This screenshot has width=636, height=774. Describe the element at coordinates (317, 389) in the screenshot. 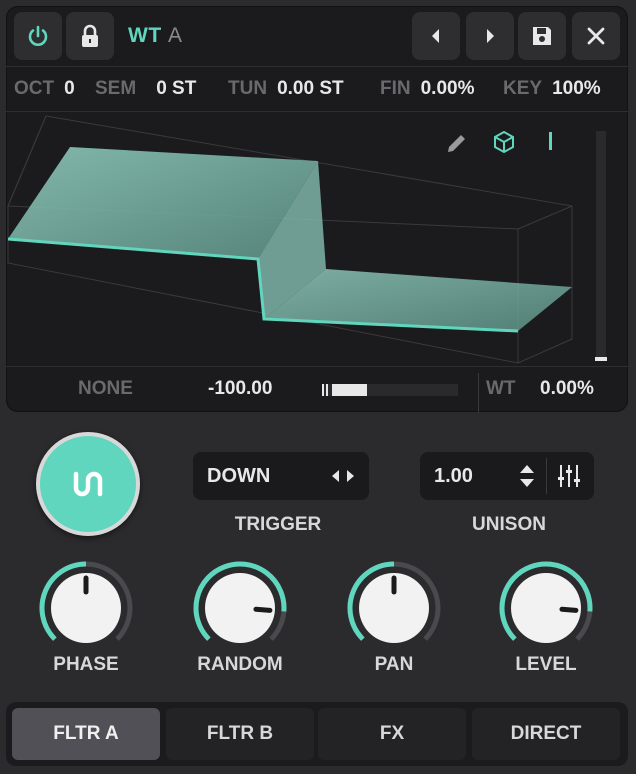

I see `modulation-row: NONE -100.00 WT 0.00%` at that location.